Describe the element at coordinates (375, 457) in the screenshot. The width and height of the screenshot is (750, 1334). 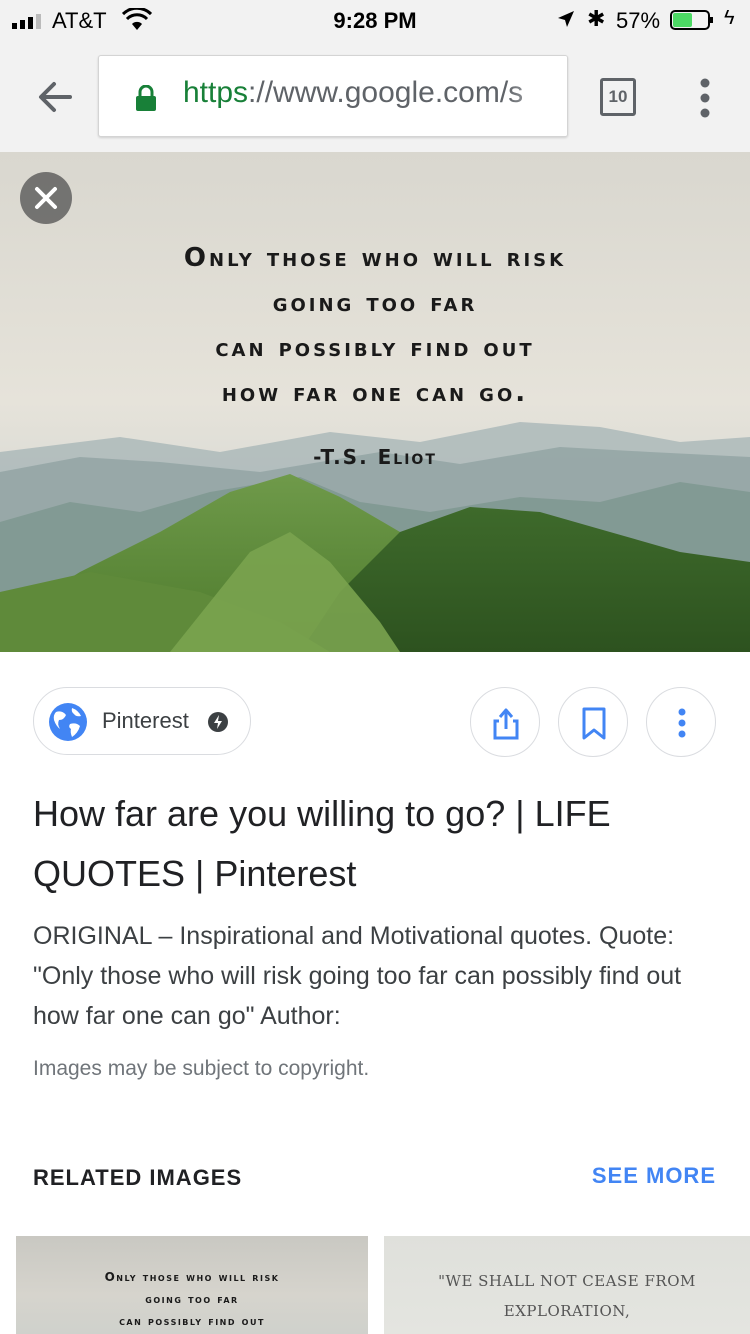
I see `quote-author: -T.S. Eliot` at that location.